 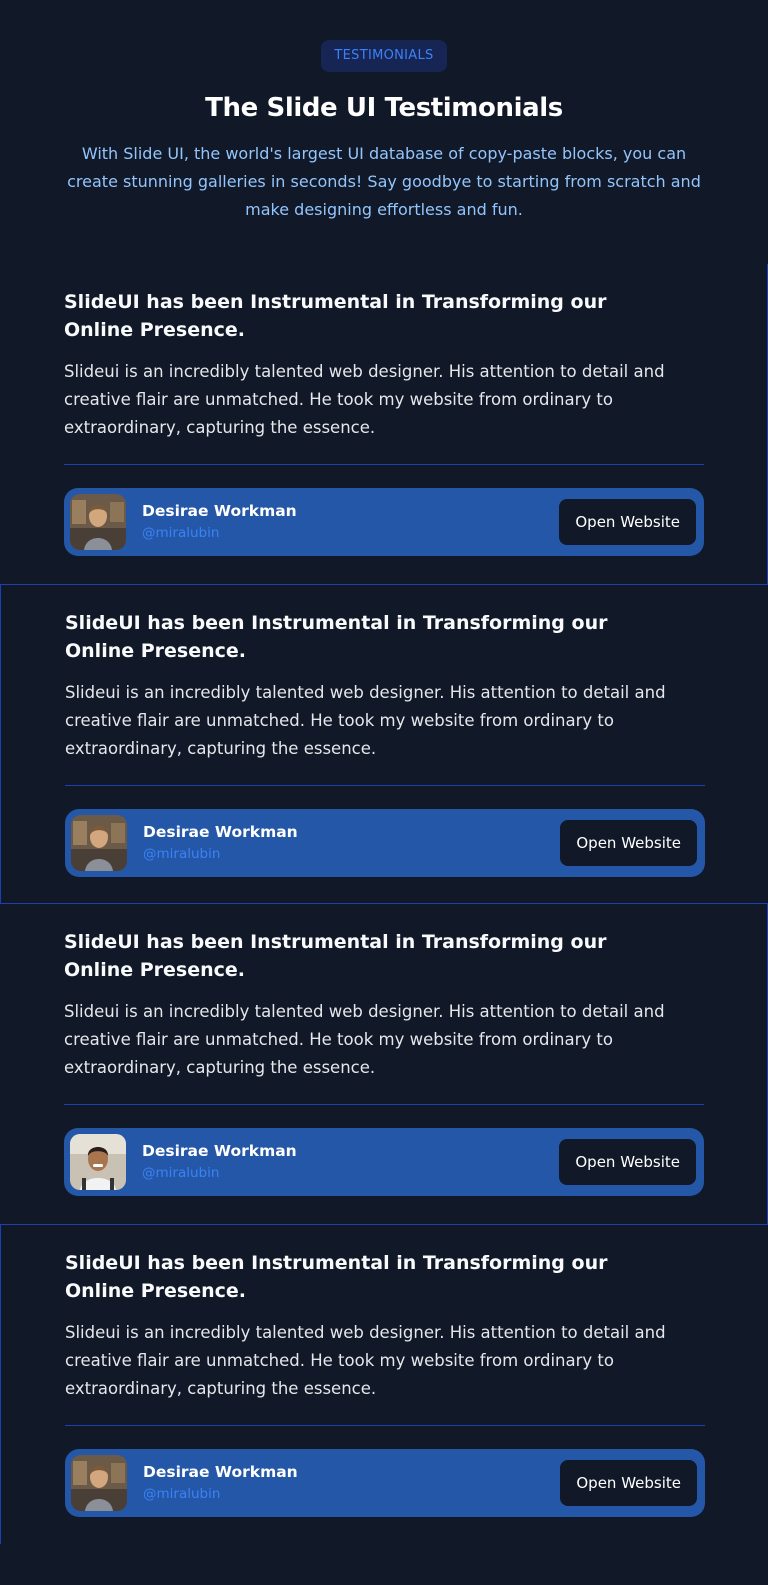 What do you see at coordinates (384, 108) in the screenshot?
I see `page-title: The Slide UI Testimonials` at bounding box center [384, 108].